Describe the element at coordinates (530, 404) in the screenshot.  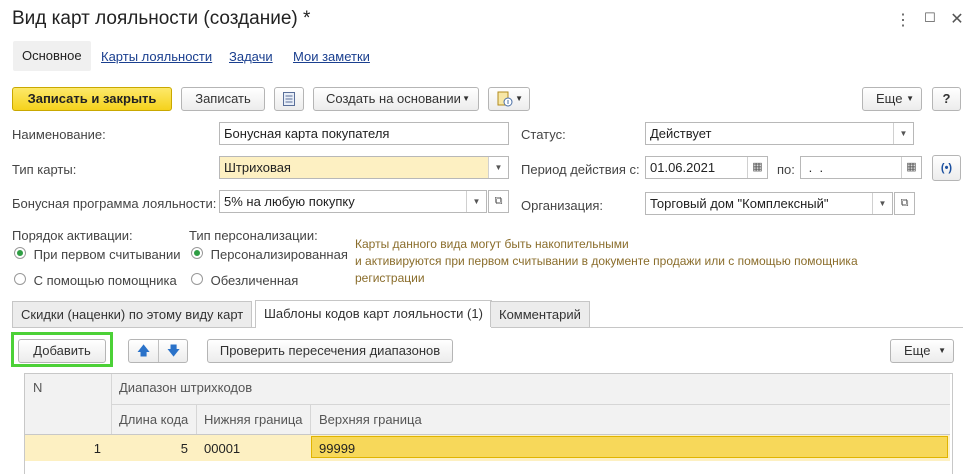
I see `header-divider` at that location.